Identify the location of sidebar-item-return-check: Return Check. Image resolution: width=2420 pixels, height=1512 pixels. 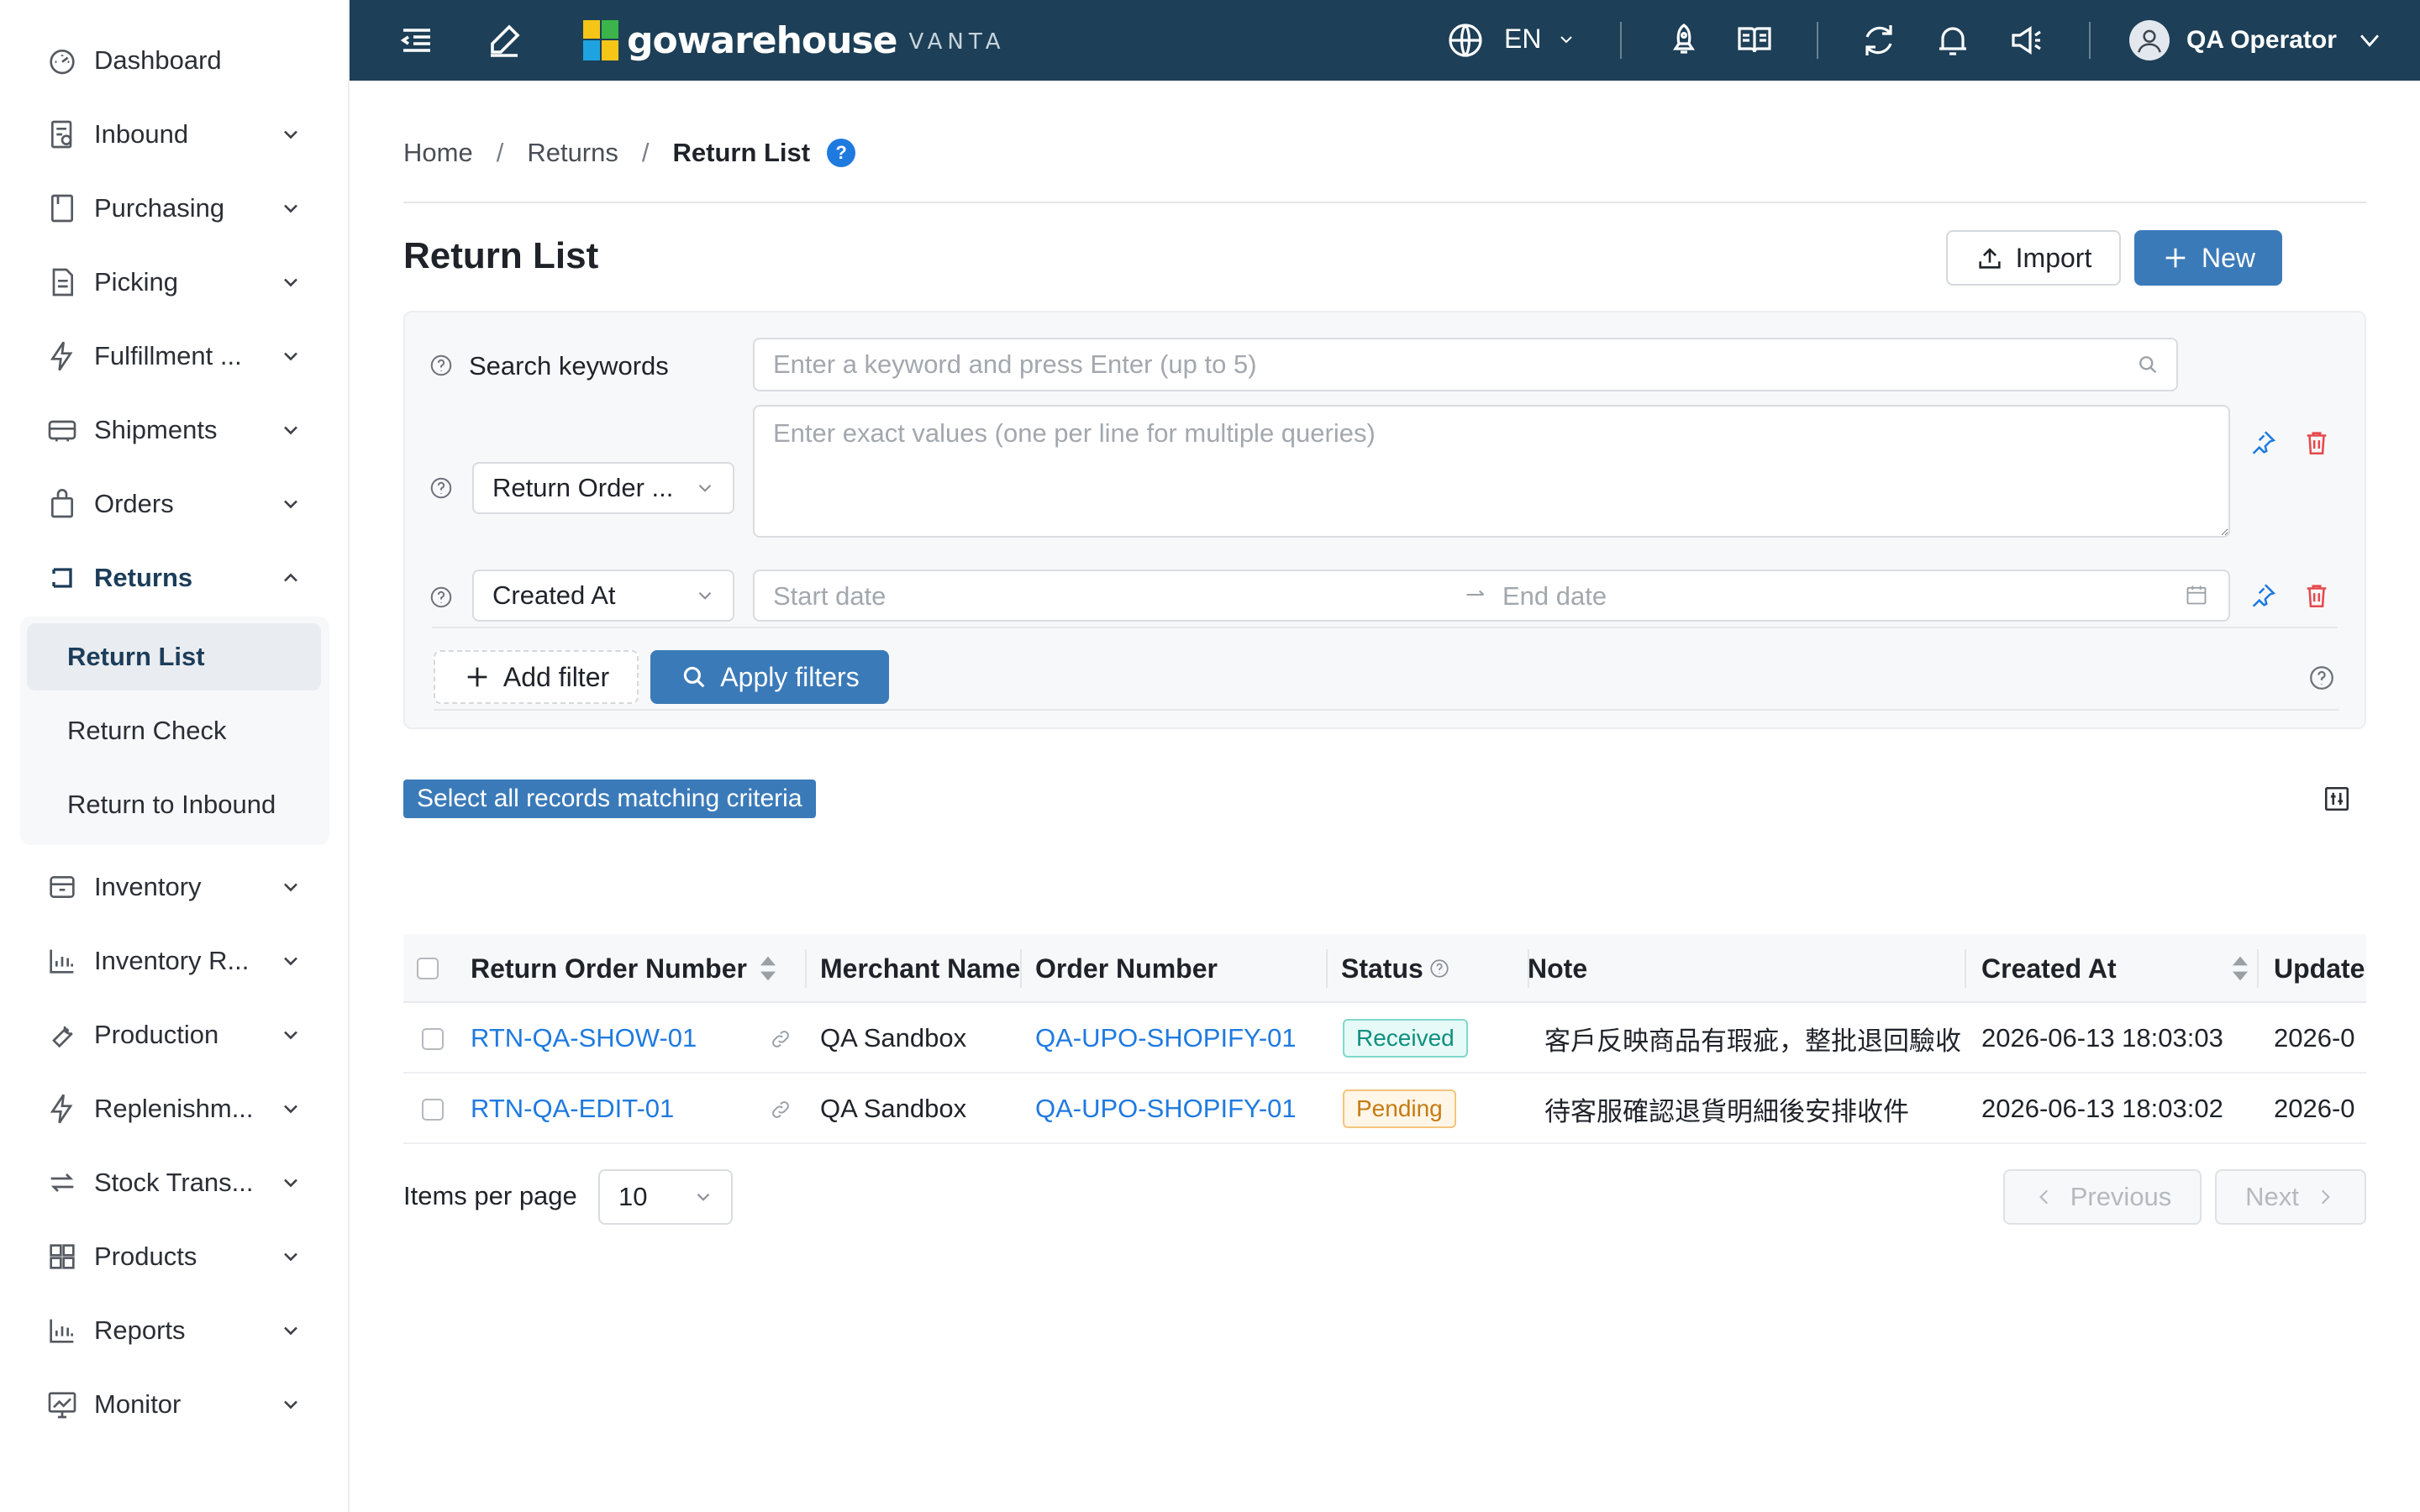
(174, 730).